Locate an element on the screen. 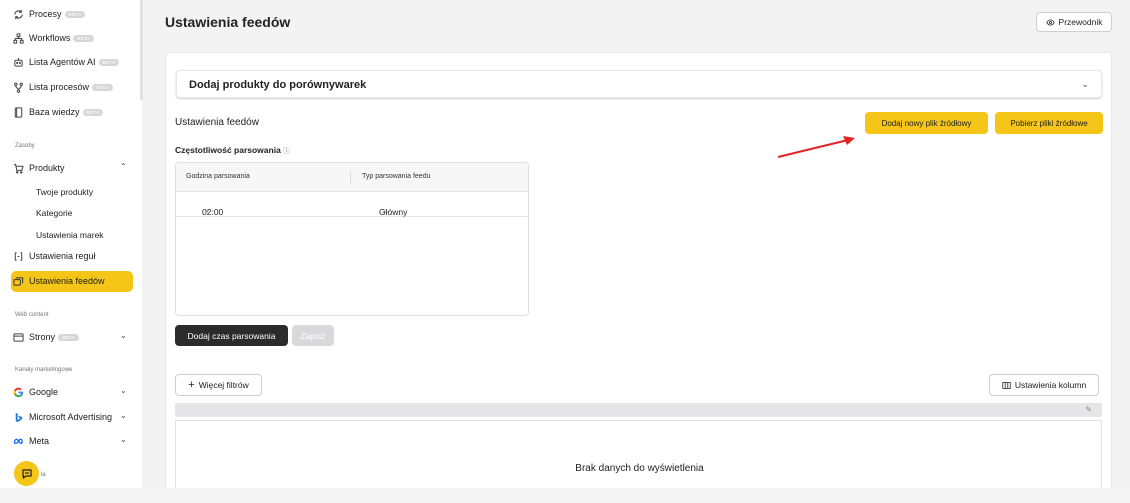  sidebar-item-meta: Meta is located at coordinates (30, 441).